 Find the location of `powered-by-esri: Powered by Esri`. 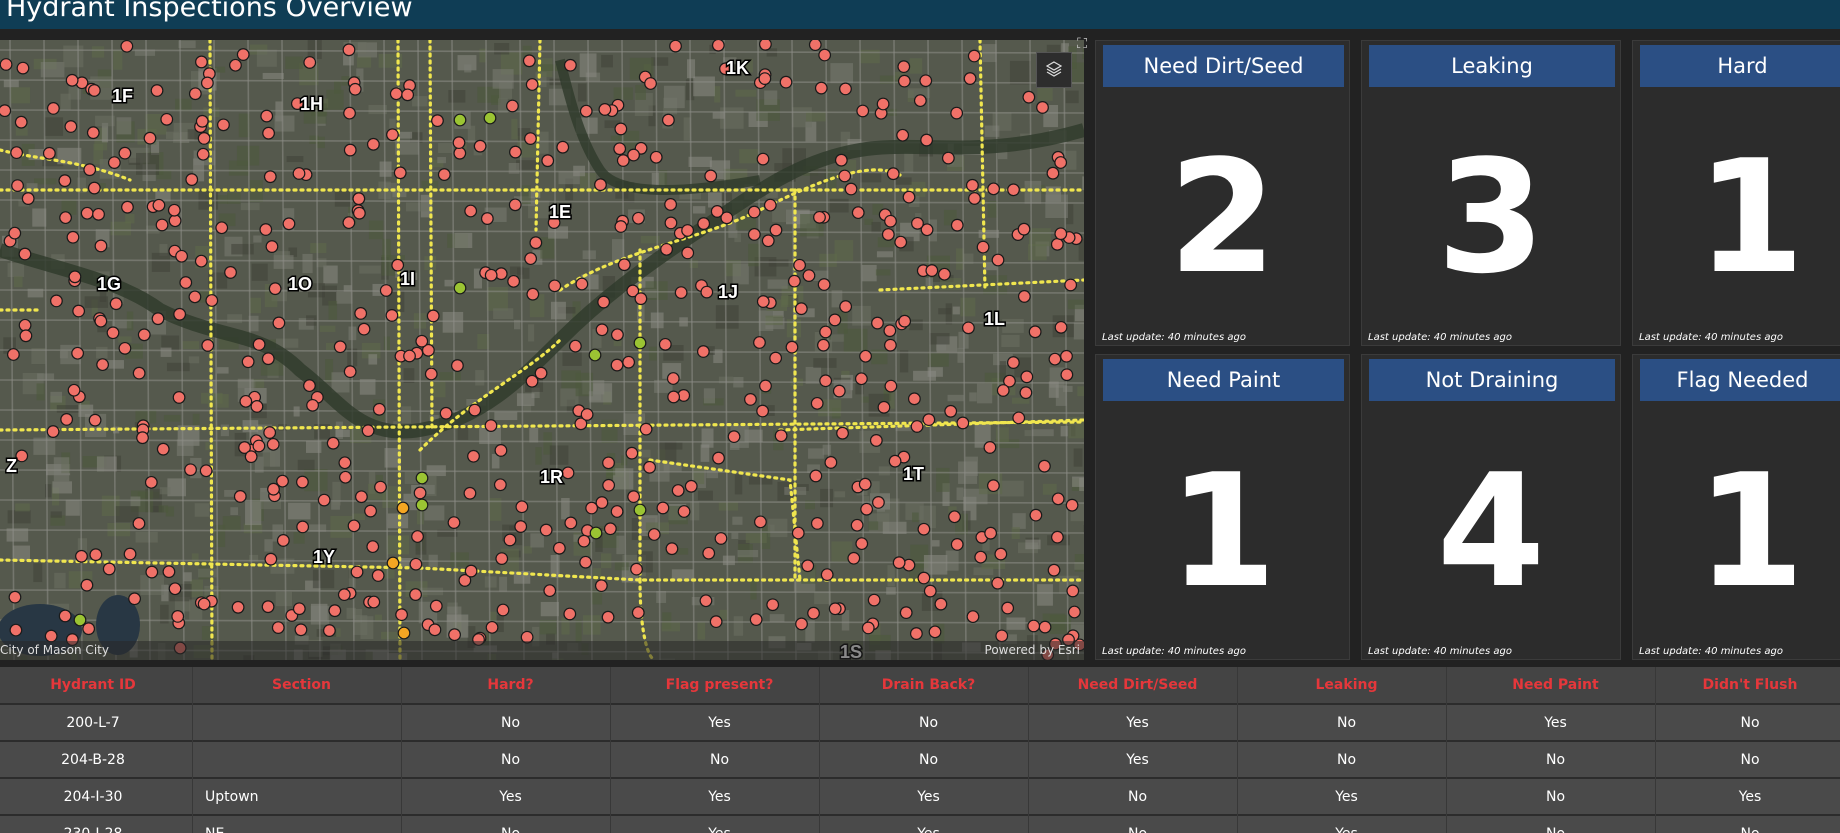

powered-by-esri: Powered by Esri is located at coordinates (1032, 650).